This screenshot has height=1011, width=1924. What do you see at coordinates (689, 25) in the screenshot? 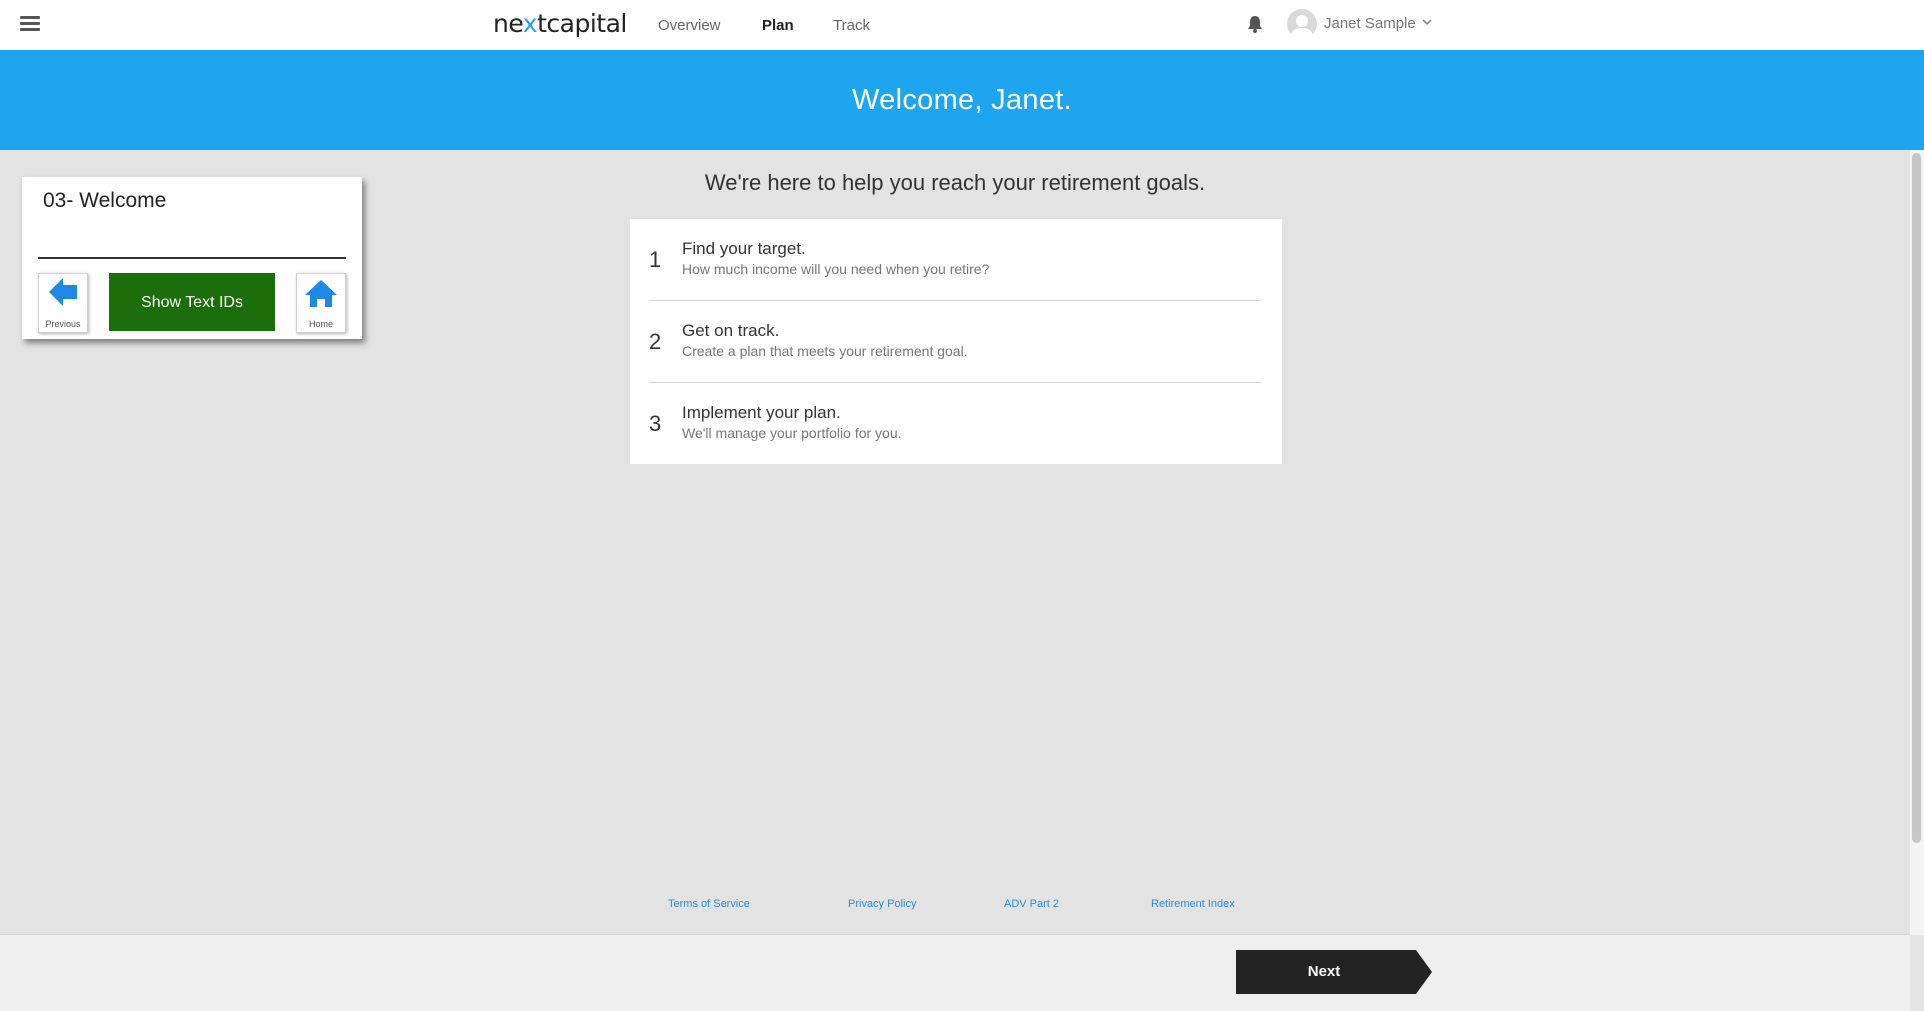
I see `nav-overview: Overview` at bounding box center [689, 25].